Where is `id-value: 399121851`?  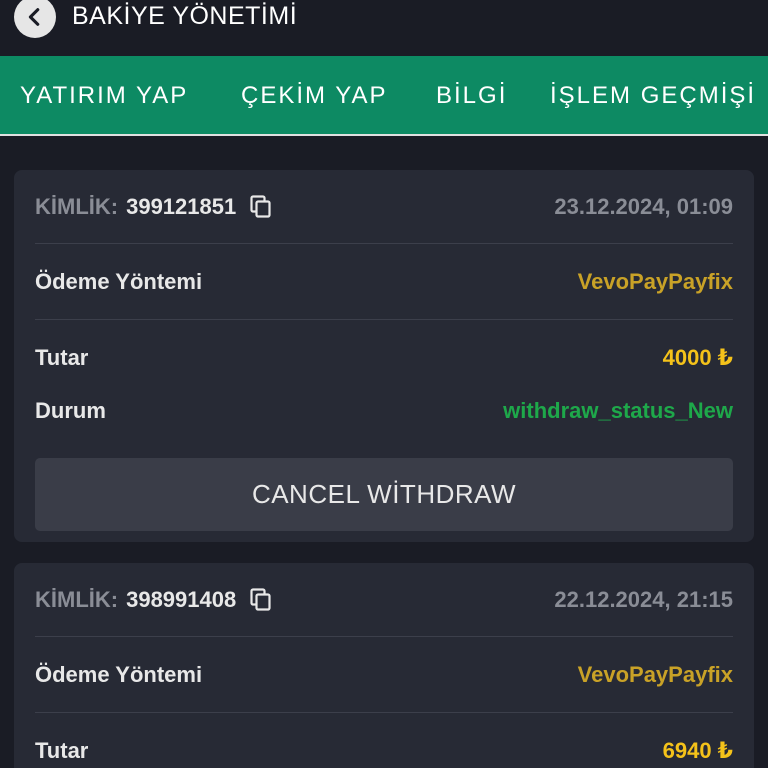 id-value: 399121851 is located at coordinates (181, 206).